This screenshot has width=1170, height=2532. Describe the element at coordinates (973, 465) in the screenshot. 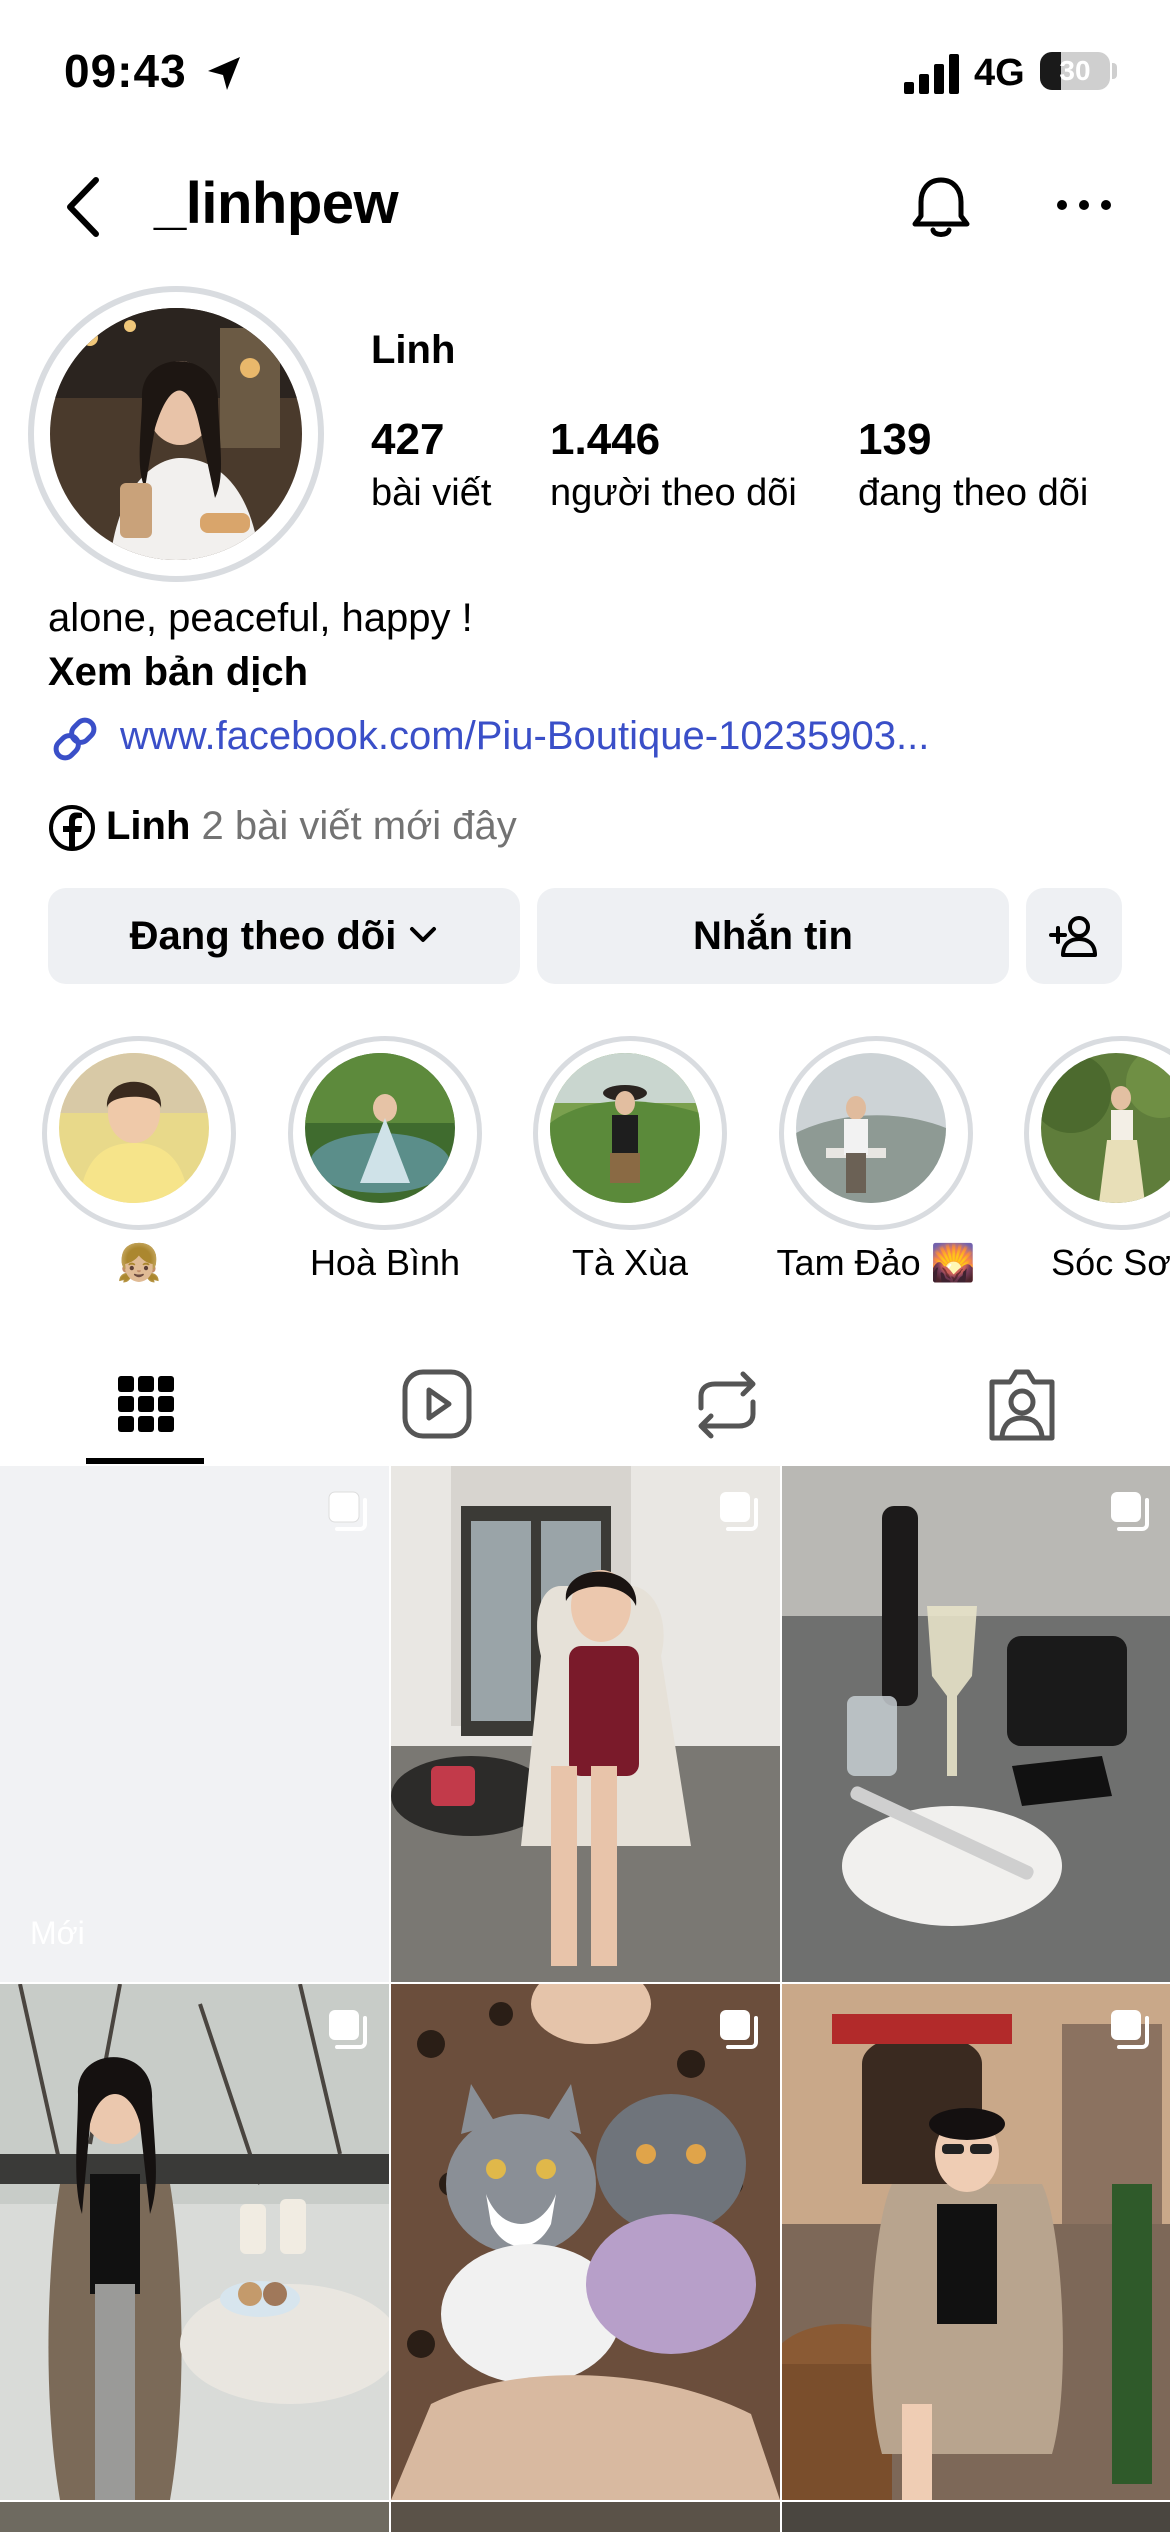

I see `stat-following: 139 đang theo dõi` at that location.